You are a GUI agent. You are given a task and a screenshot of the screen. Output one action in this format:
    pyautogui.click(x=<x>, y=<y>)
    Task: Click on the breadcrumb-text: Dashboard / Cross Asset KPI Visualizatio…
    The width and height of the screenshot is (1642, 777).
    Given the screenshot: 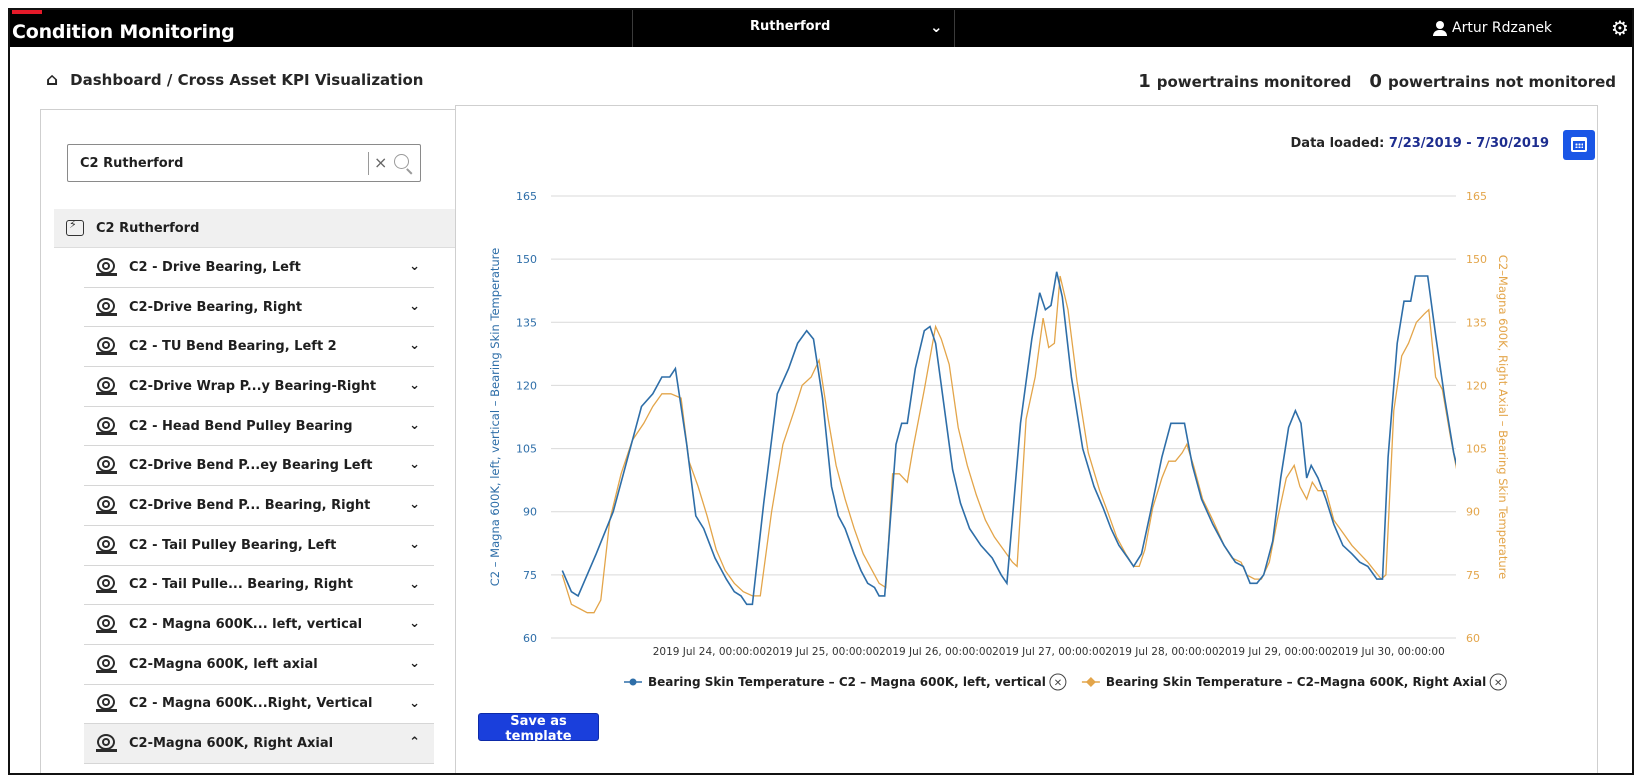 What is the action you would take?
    pyautogui.click(x=246, y=80)
    